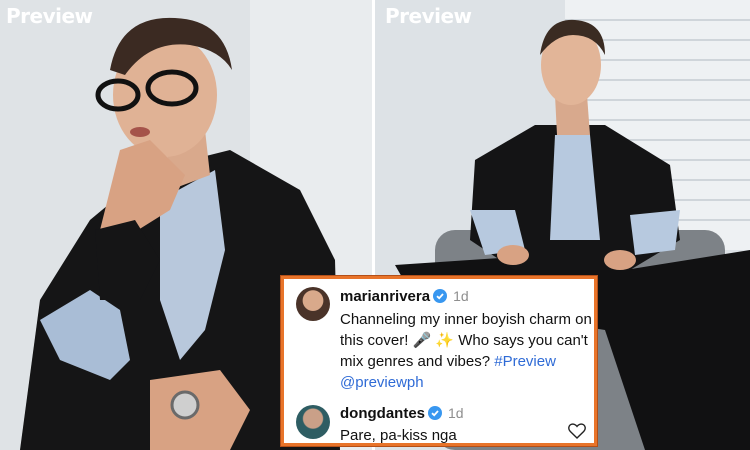 This screenshot has height=450, width=750. I want to click on comment-username: dongdantes, so click(382, 413).